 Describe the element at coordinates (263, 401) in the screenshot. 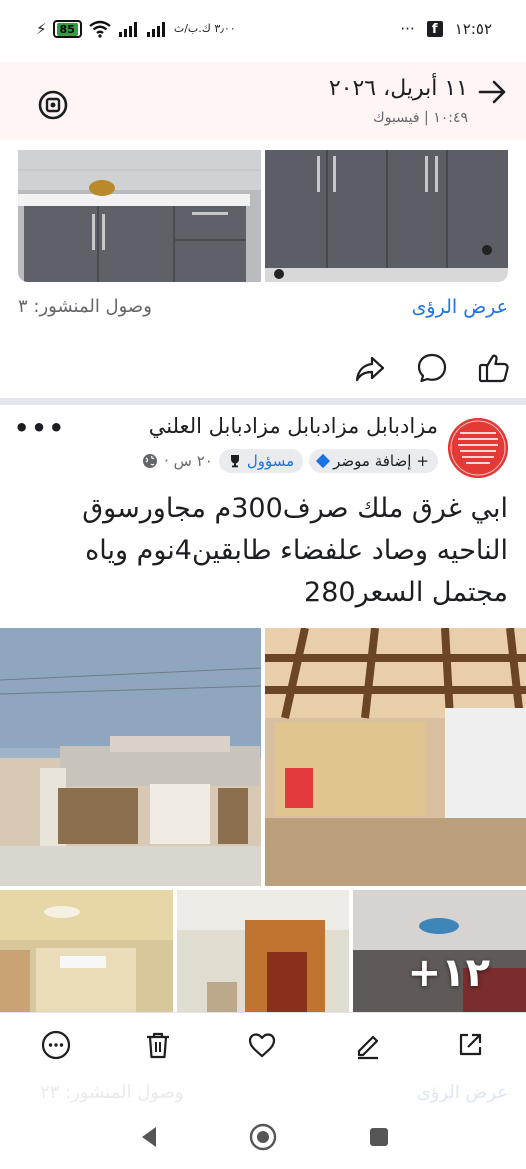

I see `post-divider` at that location.